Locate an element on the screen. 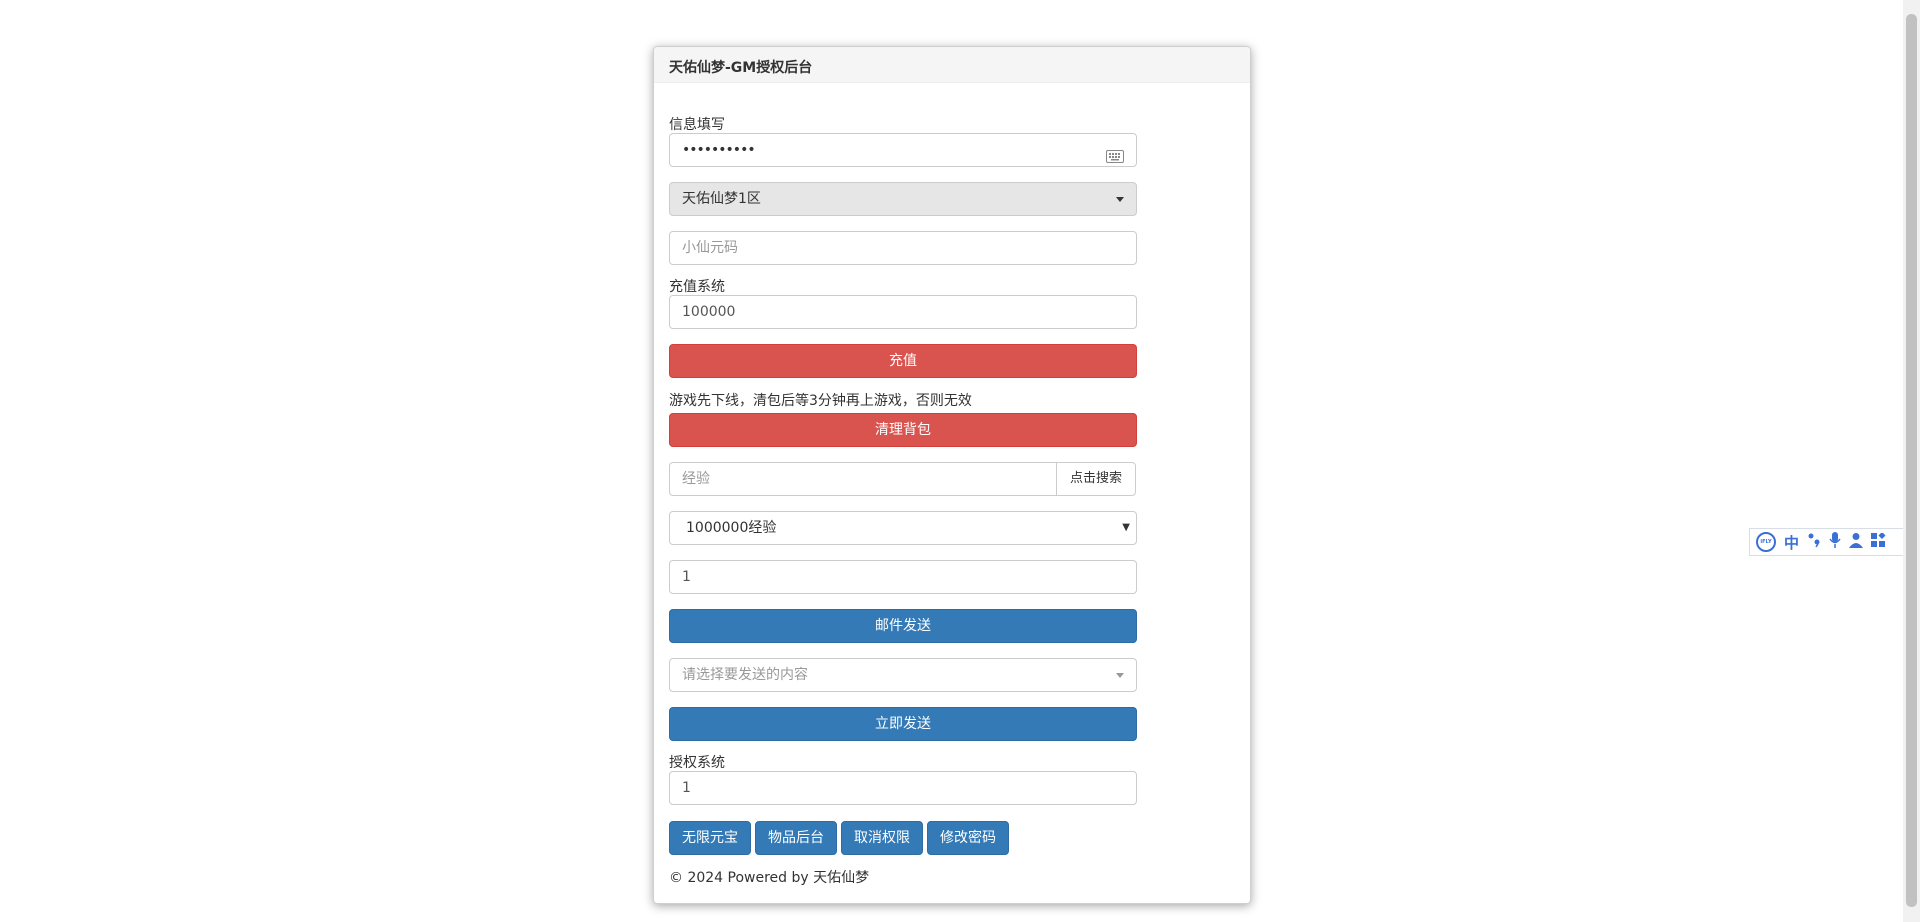 The height and width of the screenshot is (922, 1920). item-search-value: 经验 is located at coordinates (696, 479).